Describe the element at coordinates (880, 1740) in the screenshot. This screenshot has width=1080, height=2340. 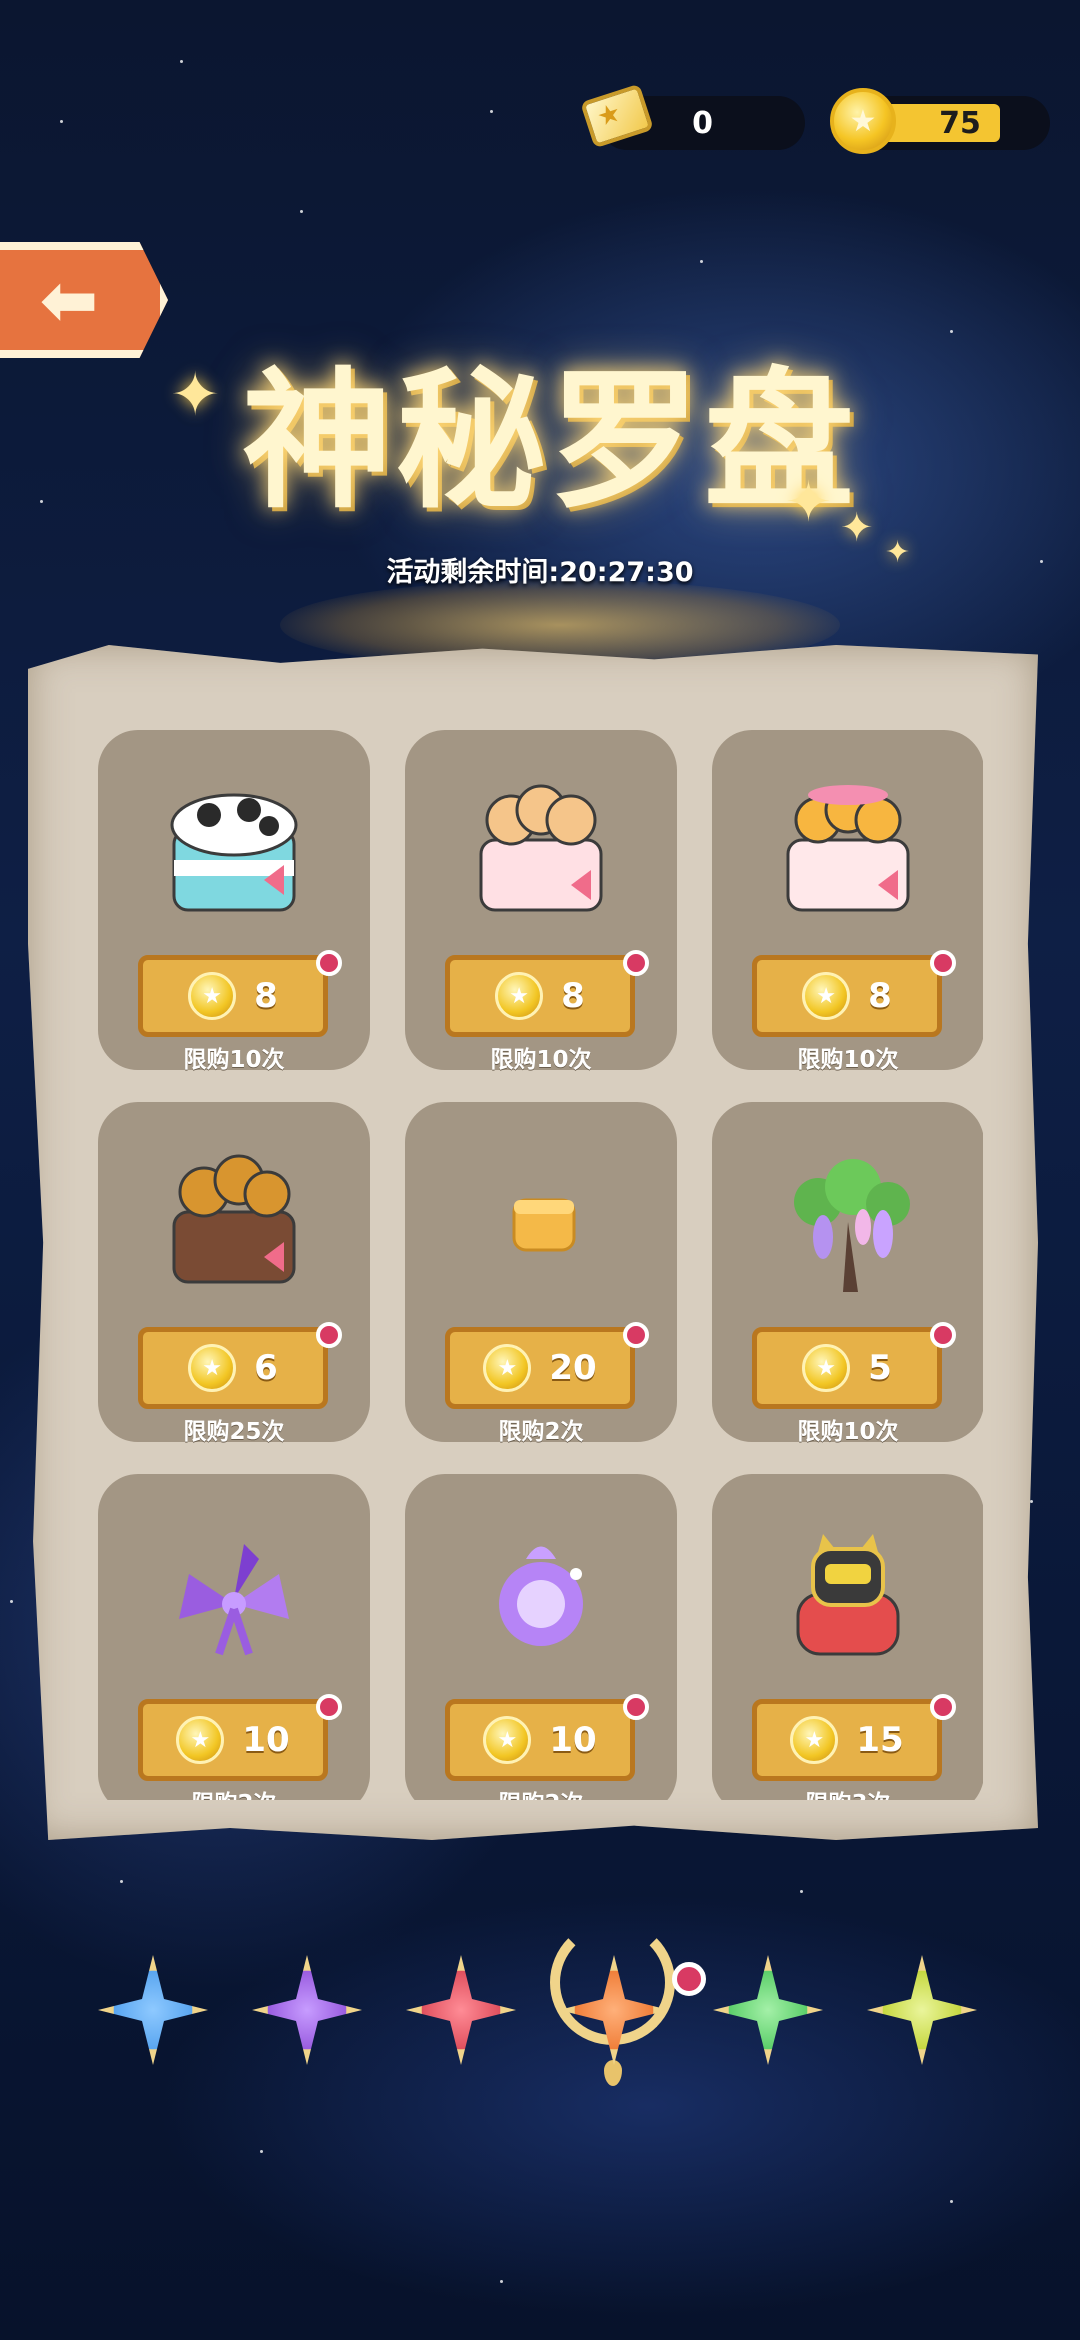
I see `item-price: 15` at that location.